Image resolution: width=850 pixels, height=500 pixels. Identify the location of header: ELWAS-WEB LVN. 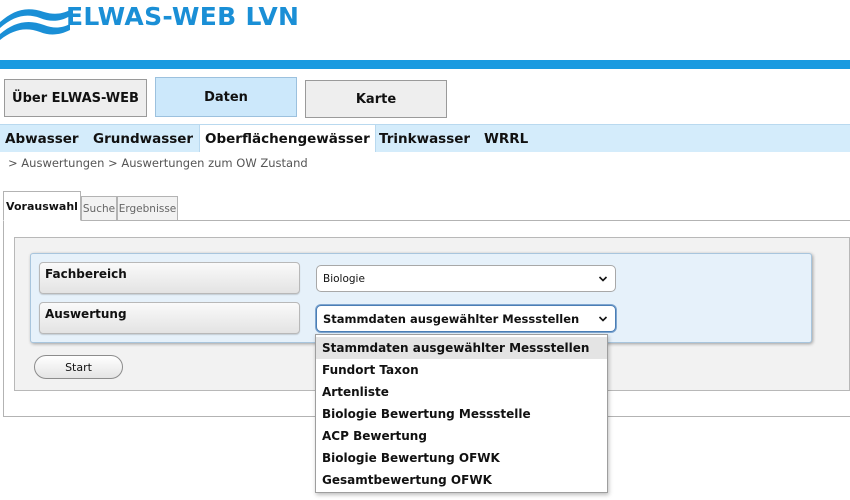
(425, 30).